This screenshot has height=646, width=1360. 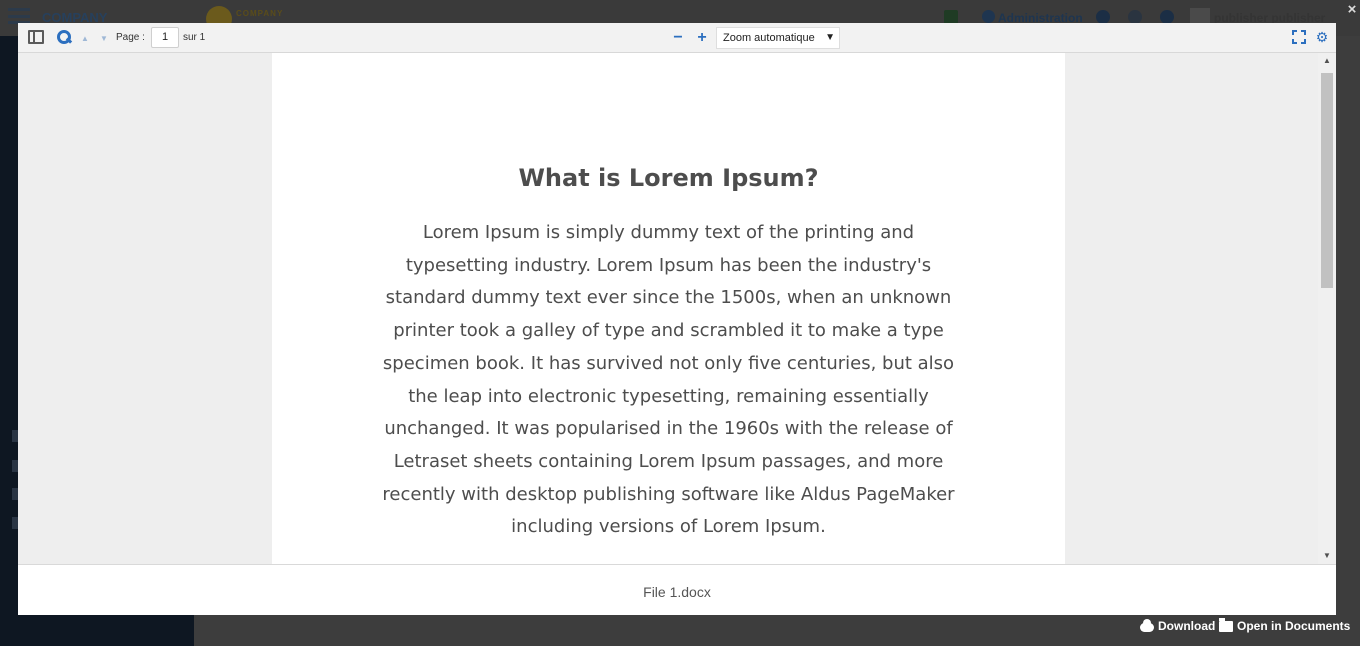 I want to click on page-count: sur 1, so click(x=194, y=37).